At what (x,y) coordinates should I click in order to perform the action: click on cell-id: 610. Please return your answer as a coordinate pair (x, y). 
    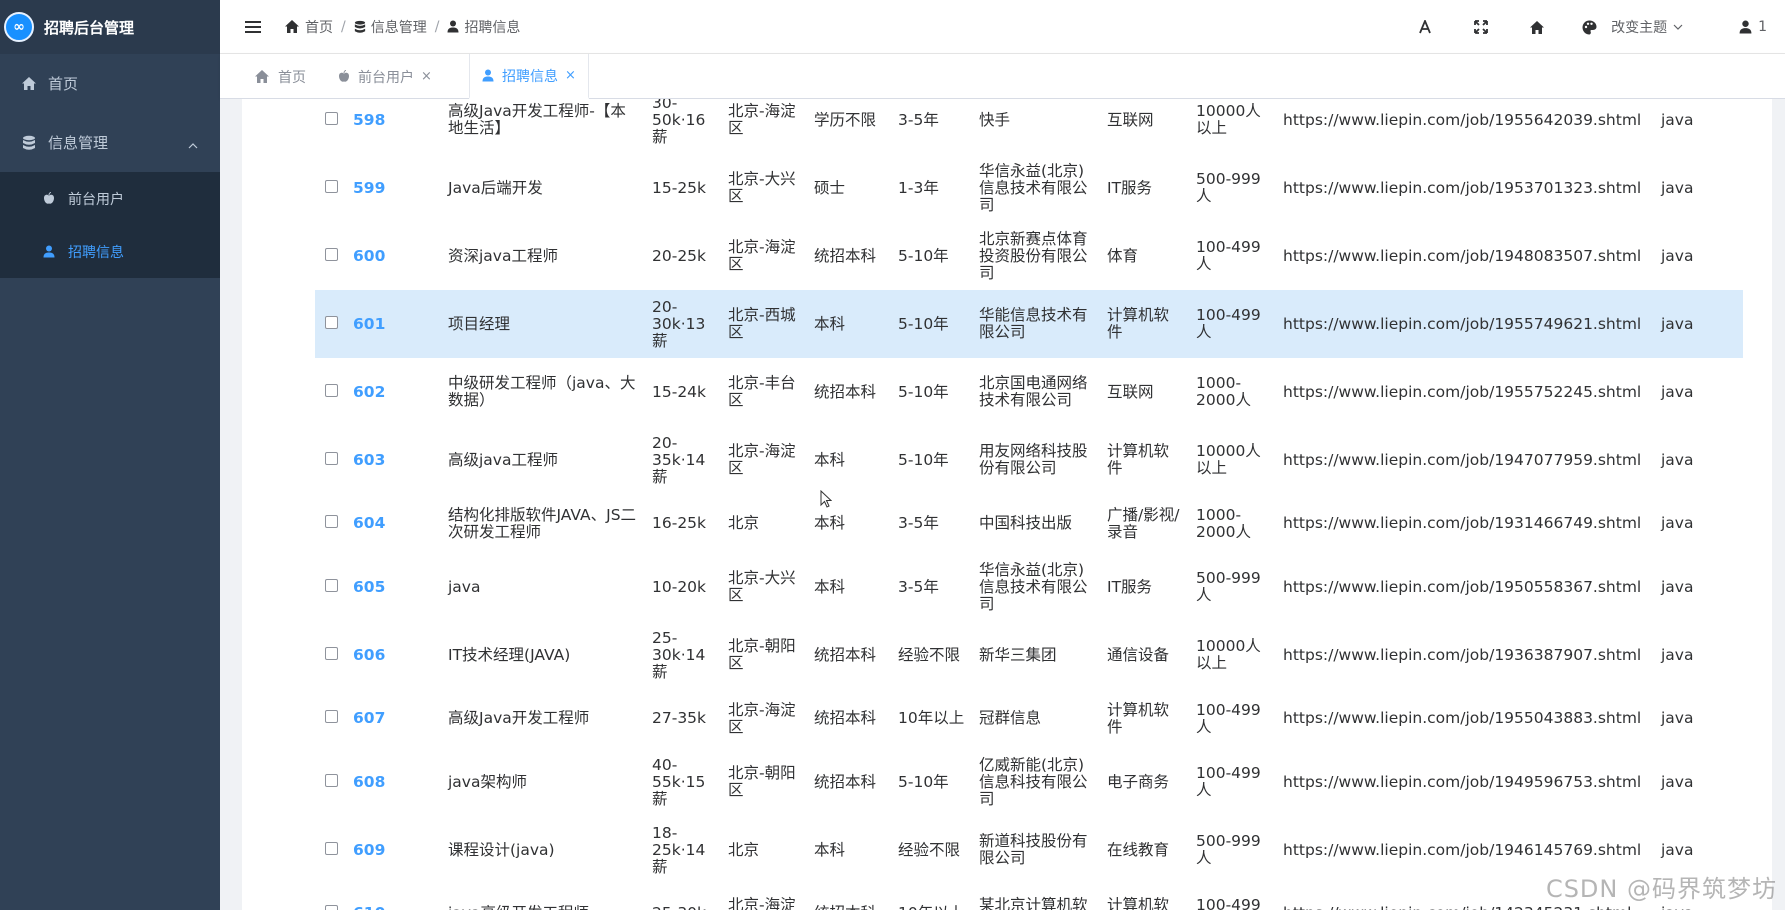
    Looking at the image, I should click on (394, 897).